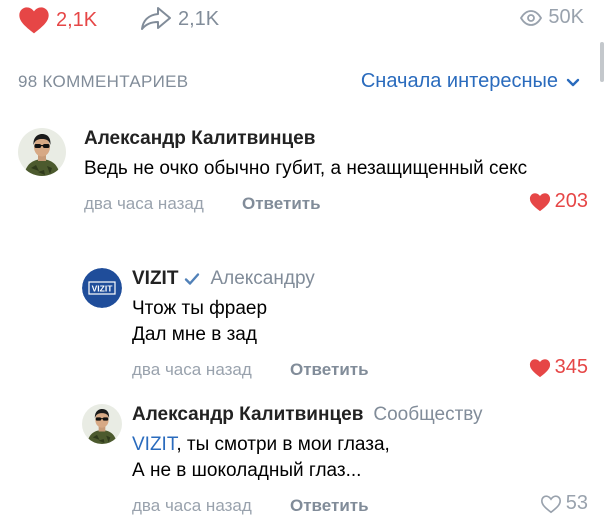  What do you see at coordinates (155, 279) in the screenshot?
I see `author-name: VIZIT` at bounding box center [155, 279].